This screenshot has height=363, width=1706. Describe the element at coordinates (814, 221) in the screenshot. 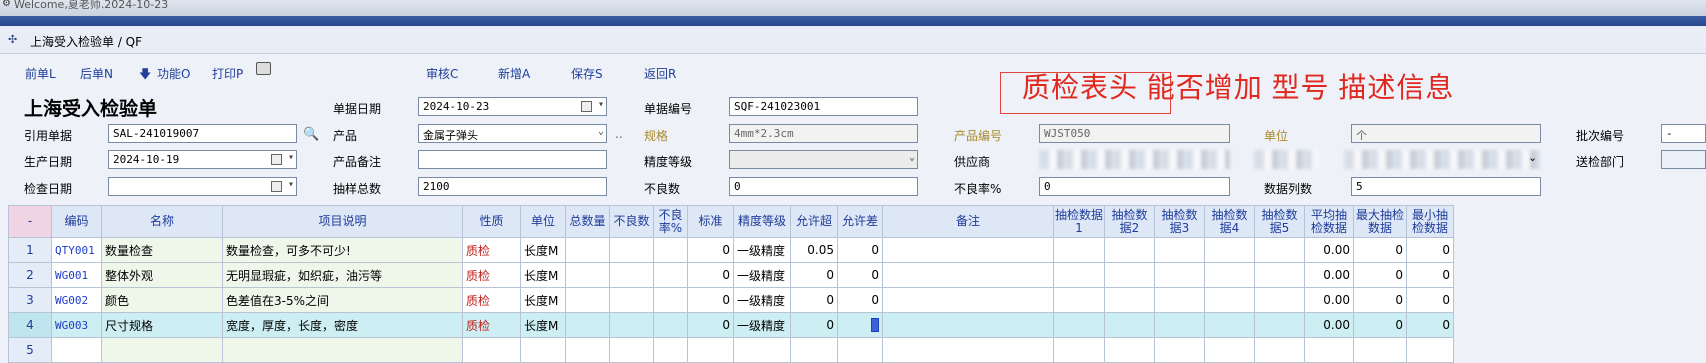

I see `col-header: 允许超` at that location.